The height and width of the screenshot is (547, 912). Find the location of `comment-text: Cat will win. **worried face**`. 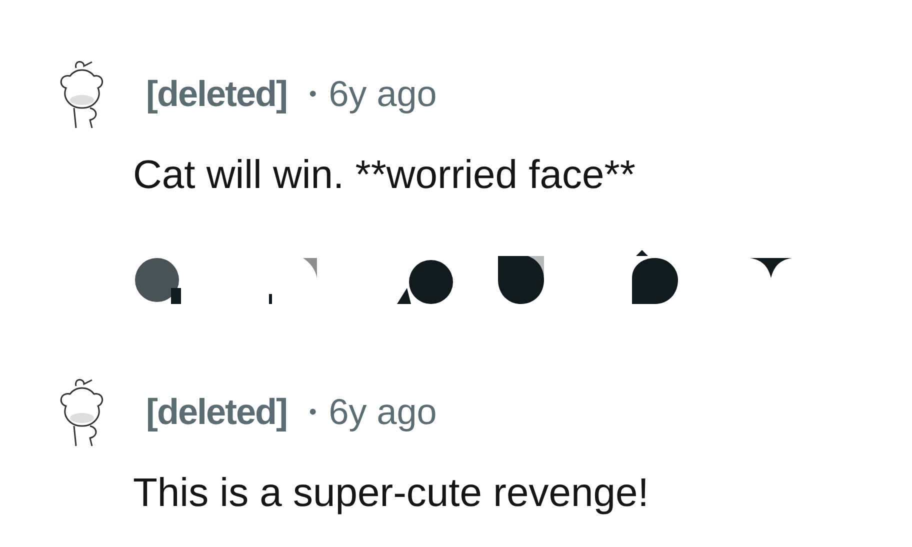

comment-text: Cat will win. **worried face** is located at coordinates (384, 175).